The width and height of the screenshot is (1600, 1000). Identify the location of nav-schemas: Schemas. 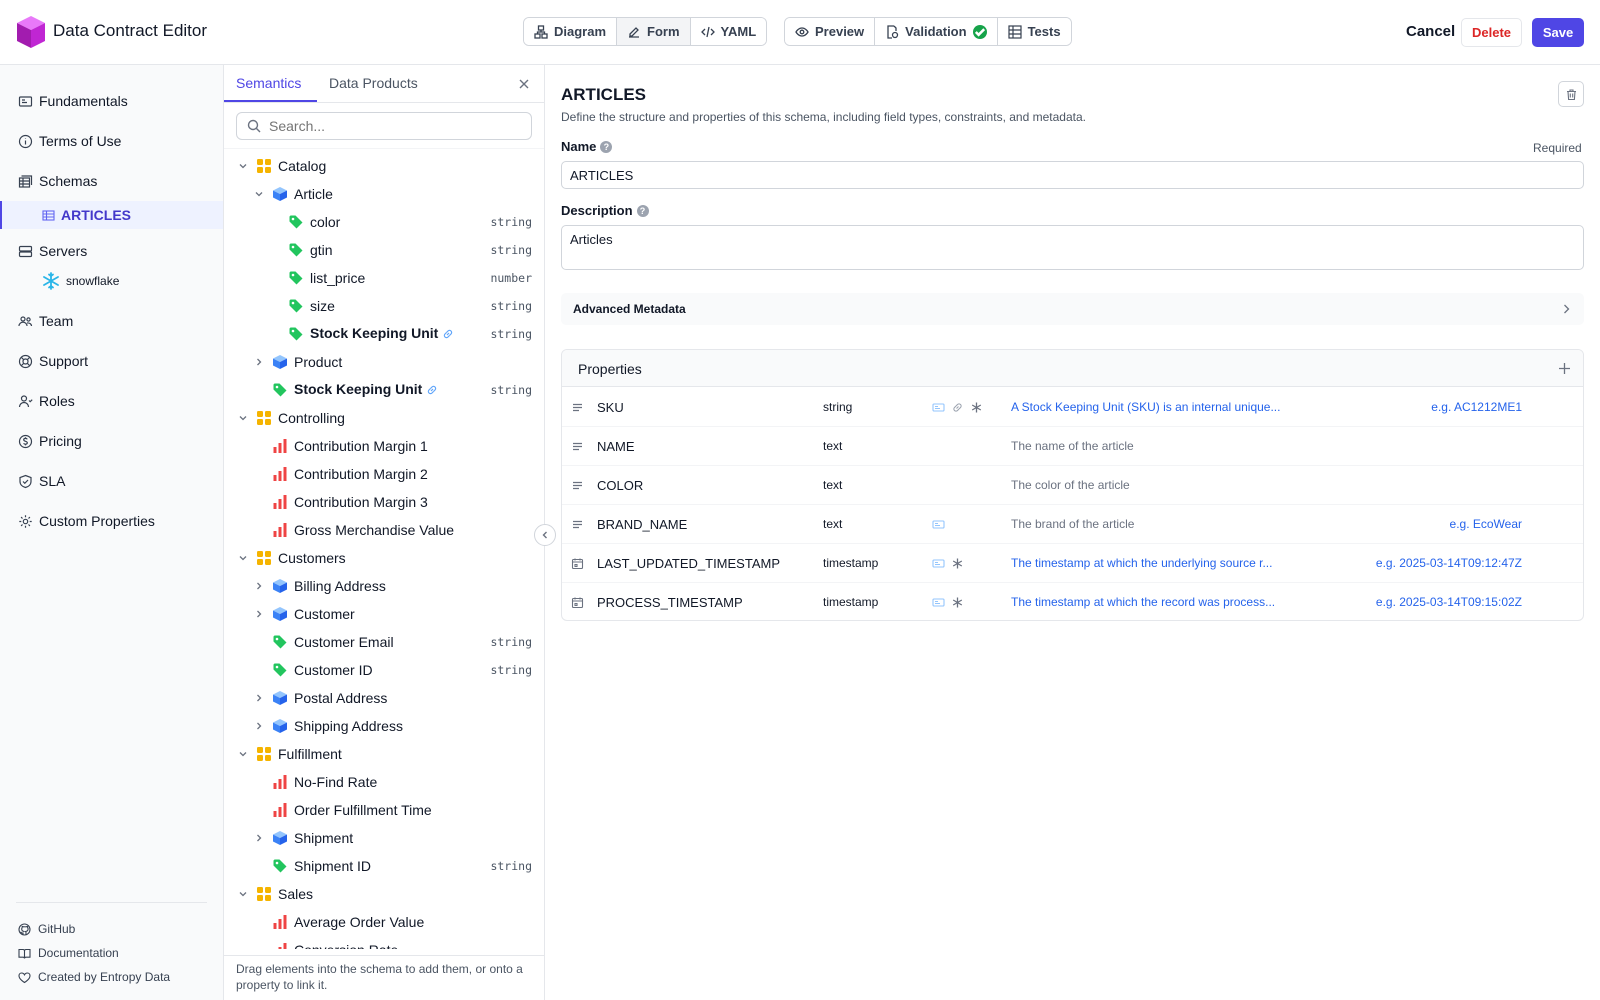
(57, 181).